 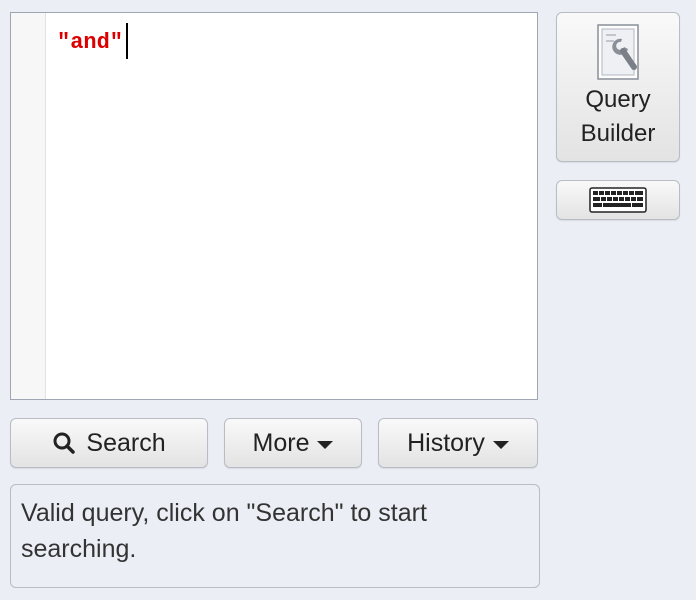 I want to click on more-button-label: More, so click(x=281, y=442).